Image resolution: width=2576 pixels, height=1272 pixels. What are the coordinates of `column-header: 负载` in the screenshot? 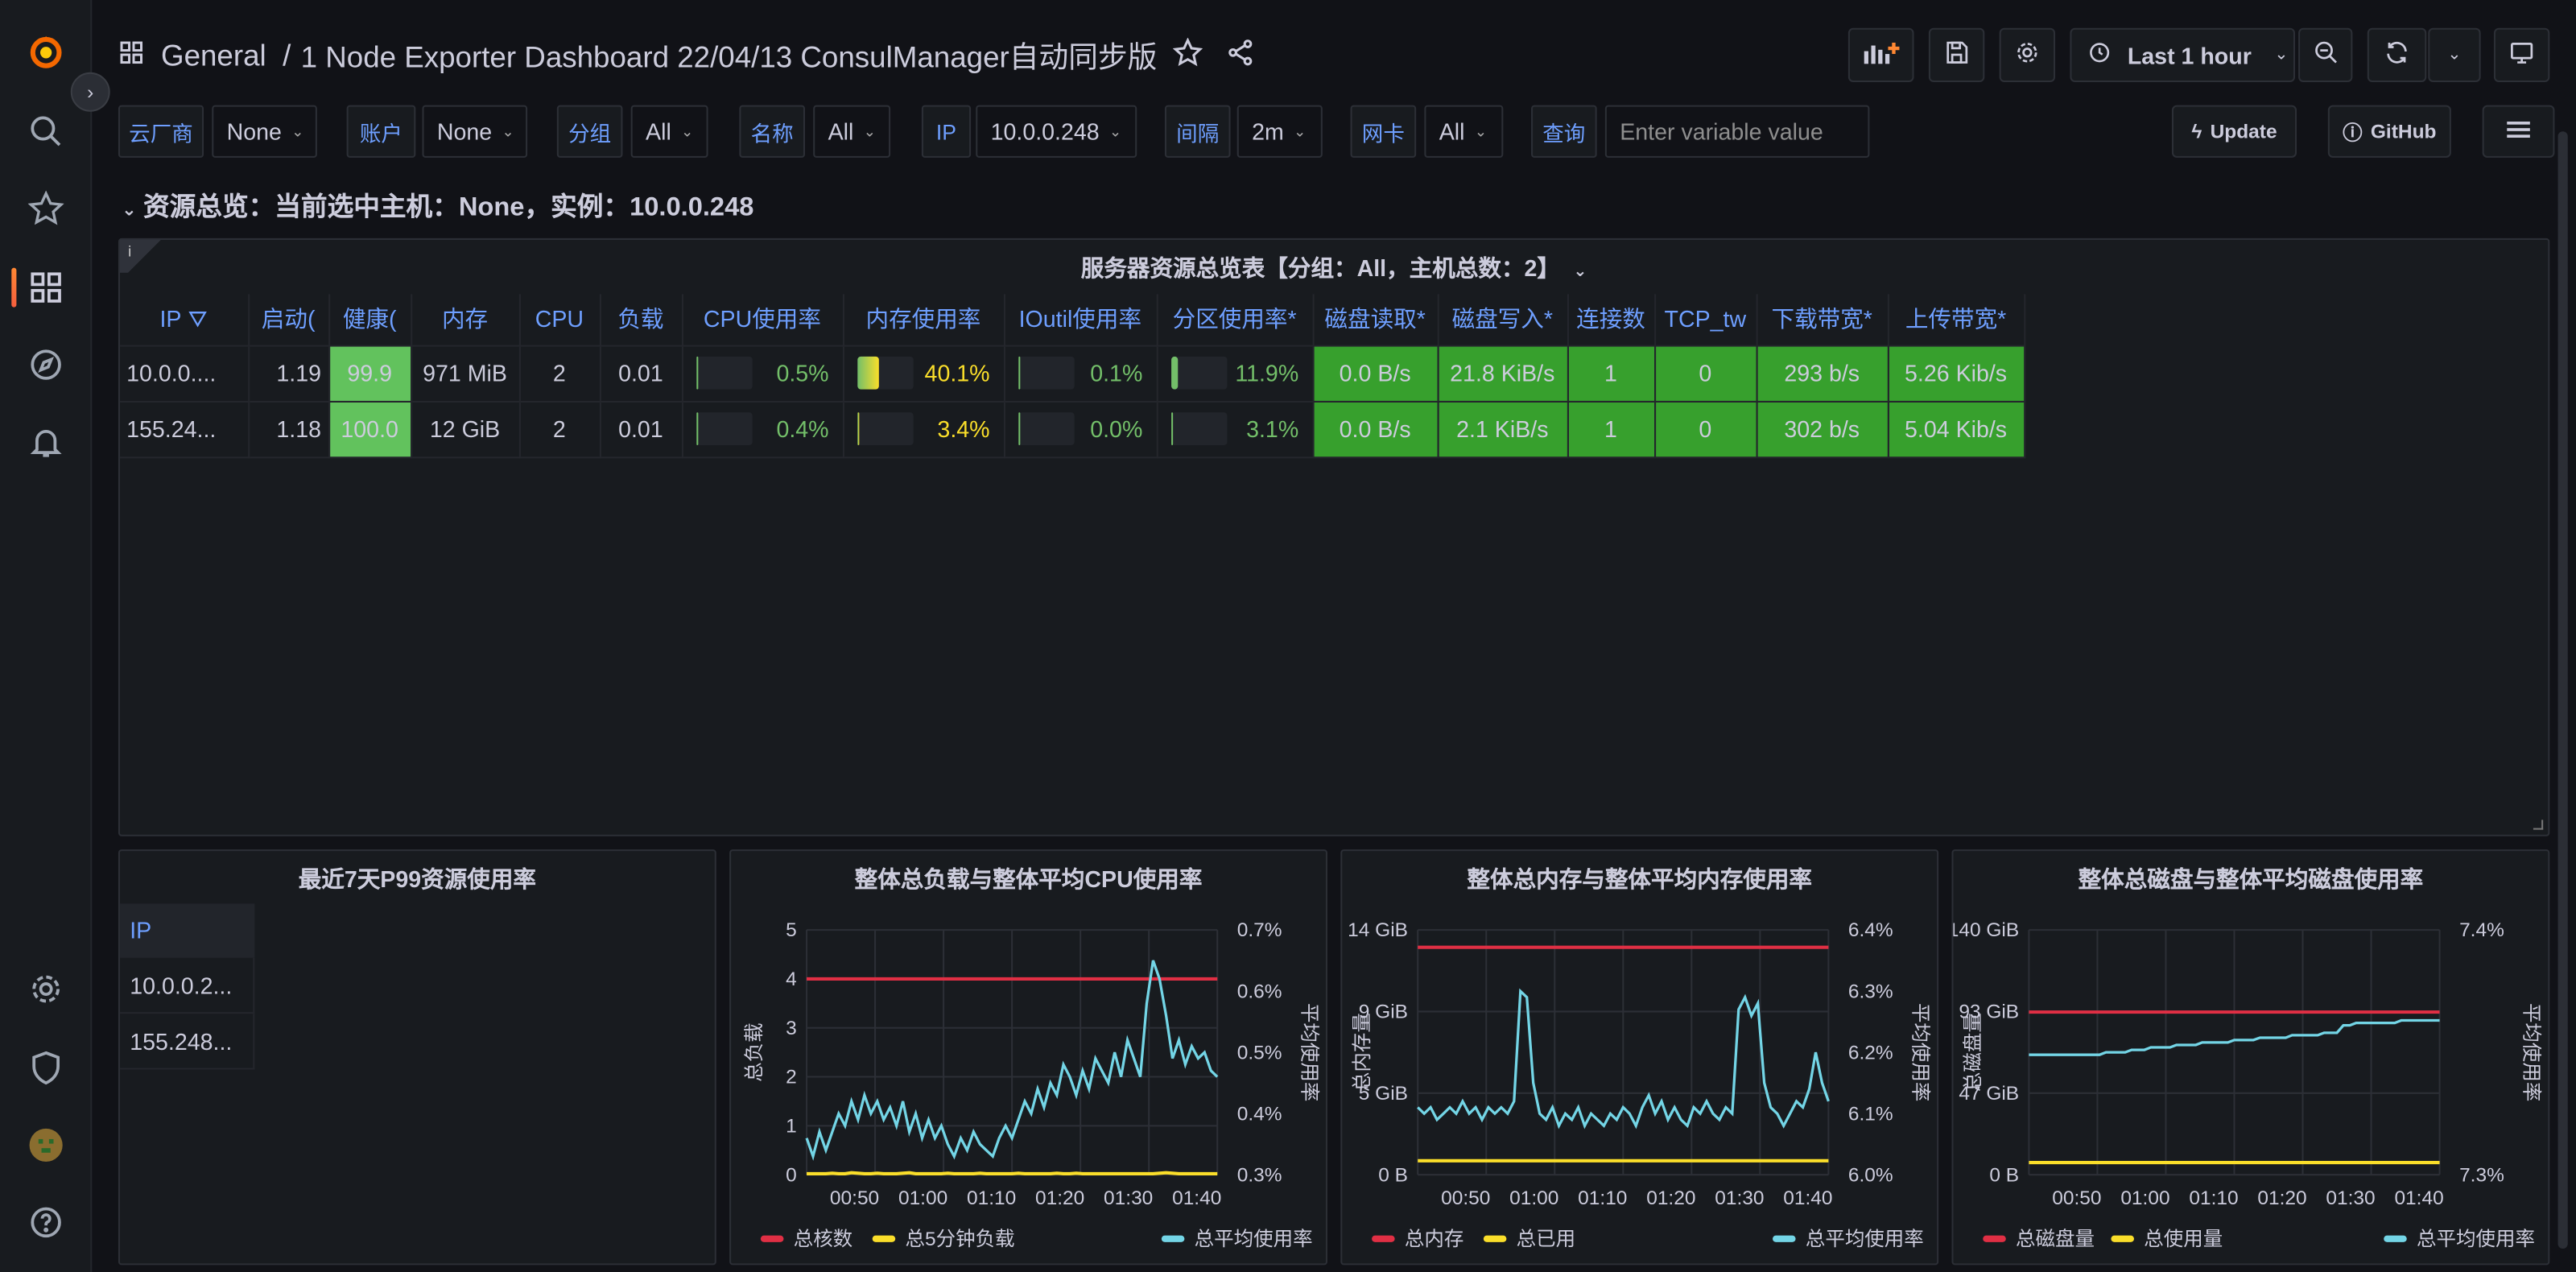 It's located at (641, 320).